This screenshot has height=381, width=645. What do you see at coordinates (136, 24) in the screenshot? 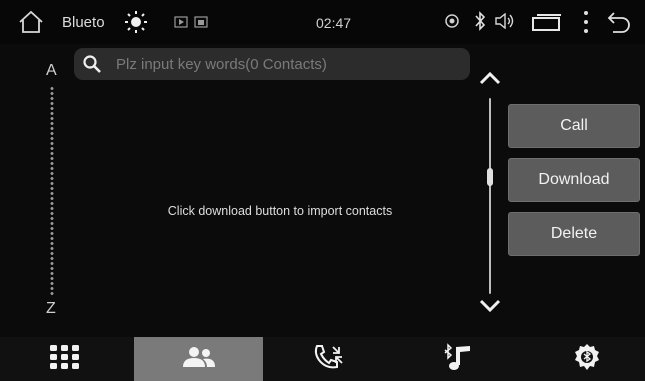
I see `brightness-icon` at bounding box center [136, 24].